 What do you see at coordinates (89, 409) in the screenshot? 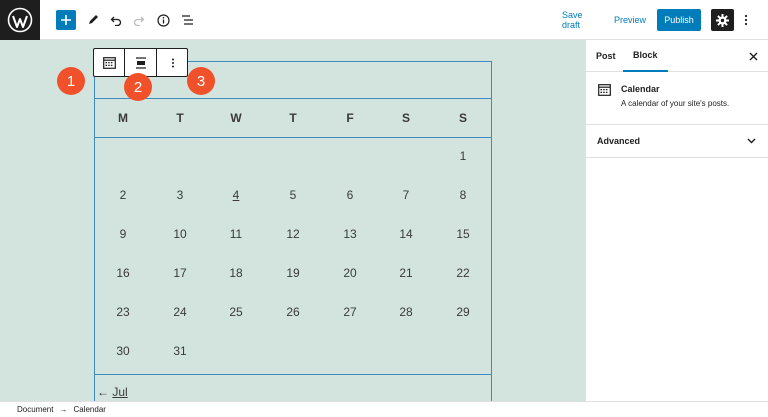
I see `breadcrumb-calendar: Calendar` at bounding box center [89, 409].